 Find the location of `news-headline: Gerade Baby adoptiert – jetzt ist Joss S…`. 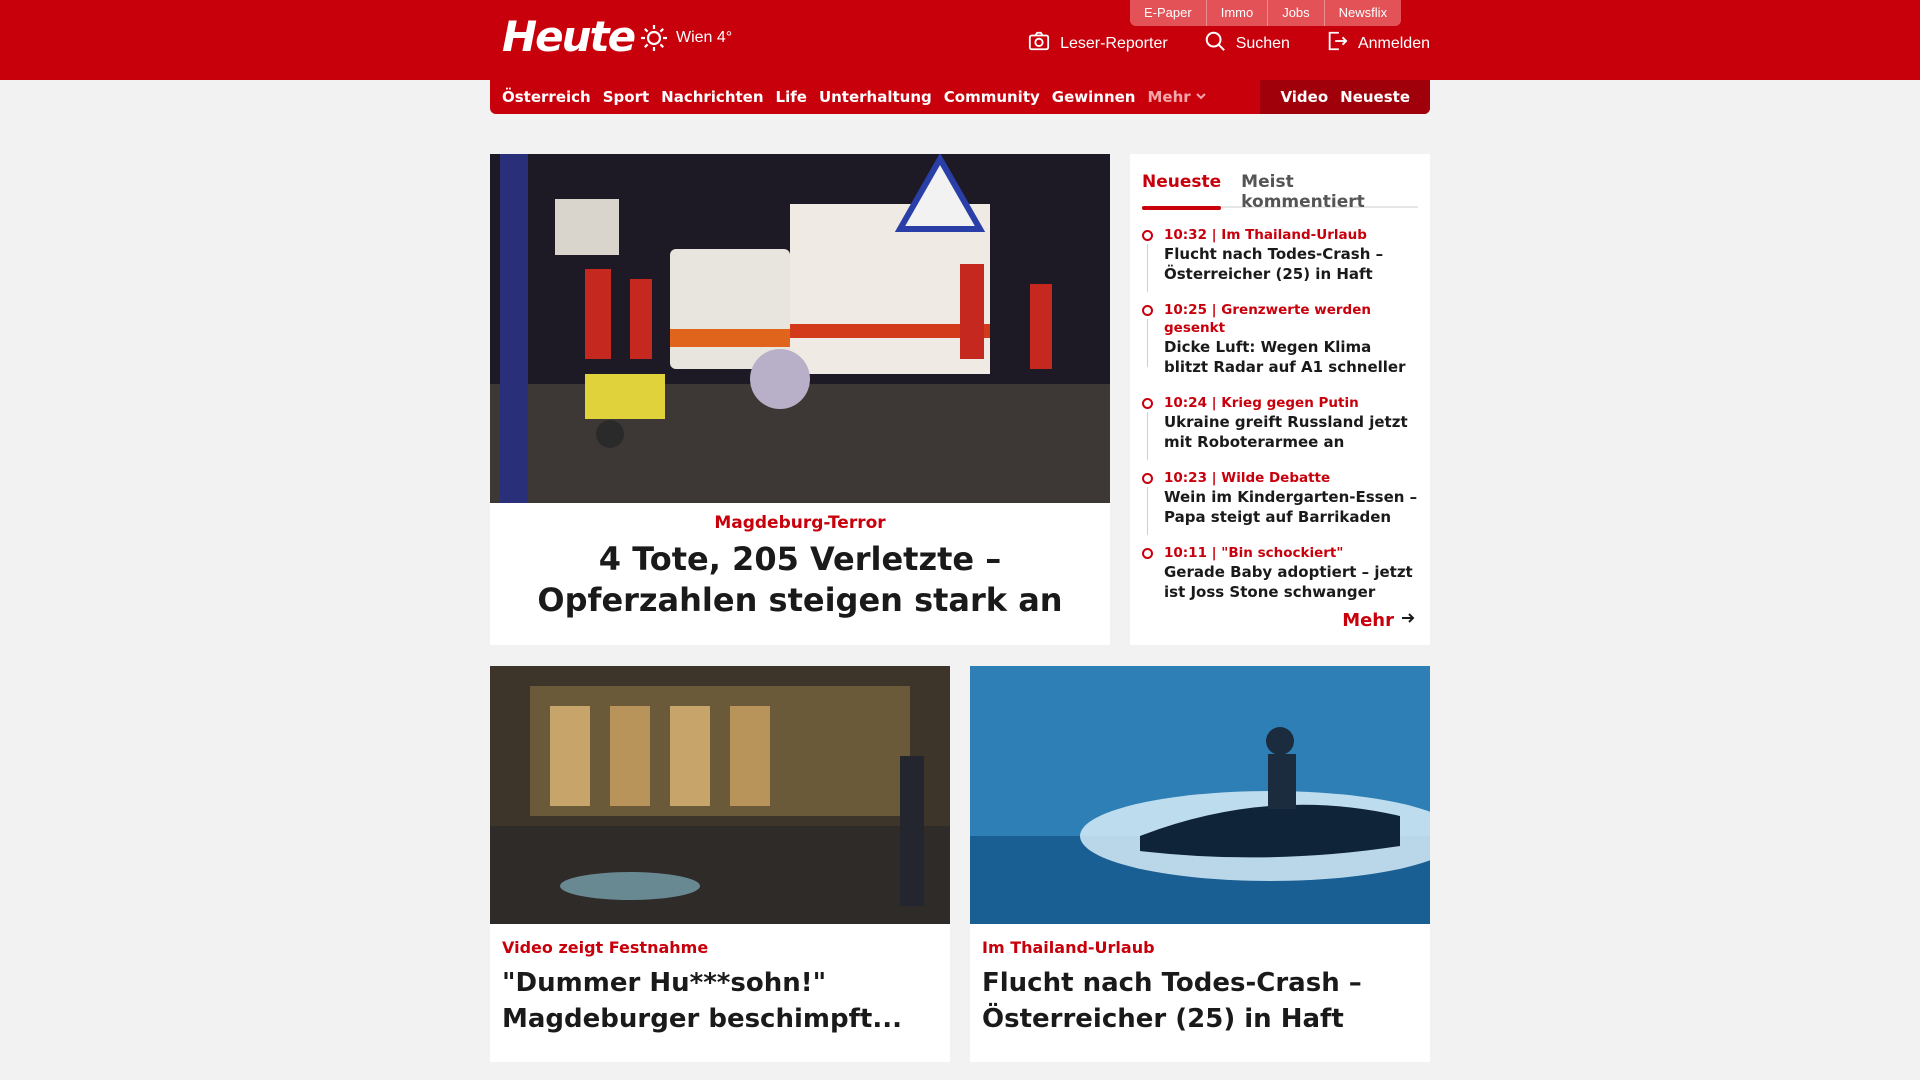

news-headline: Gerade Baby adoptiert – jetzt ist Joss S… is located at coordinates (1291, 582).